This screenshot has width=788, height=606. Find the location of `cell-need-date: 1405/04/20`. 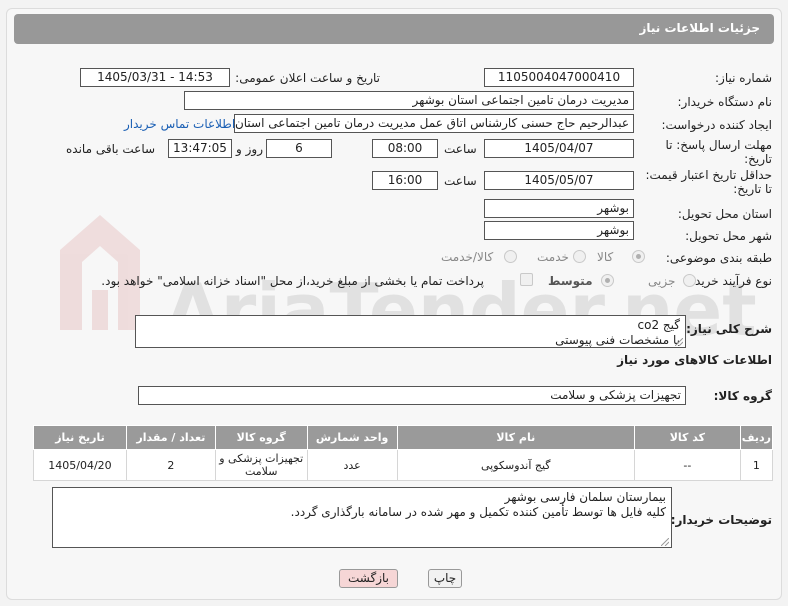

cell-need-date: 1405/04/20 is located at coordinates (80, 465).